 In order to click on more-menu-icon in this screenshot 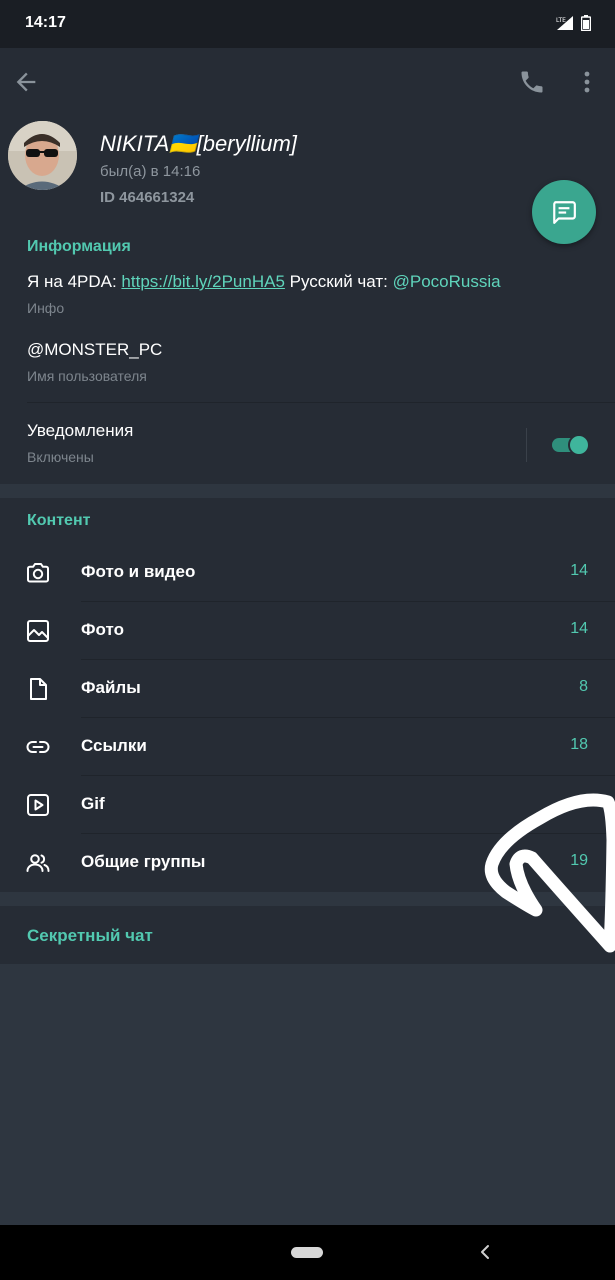, I will do `click(587, 82)`.